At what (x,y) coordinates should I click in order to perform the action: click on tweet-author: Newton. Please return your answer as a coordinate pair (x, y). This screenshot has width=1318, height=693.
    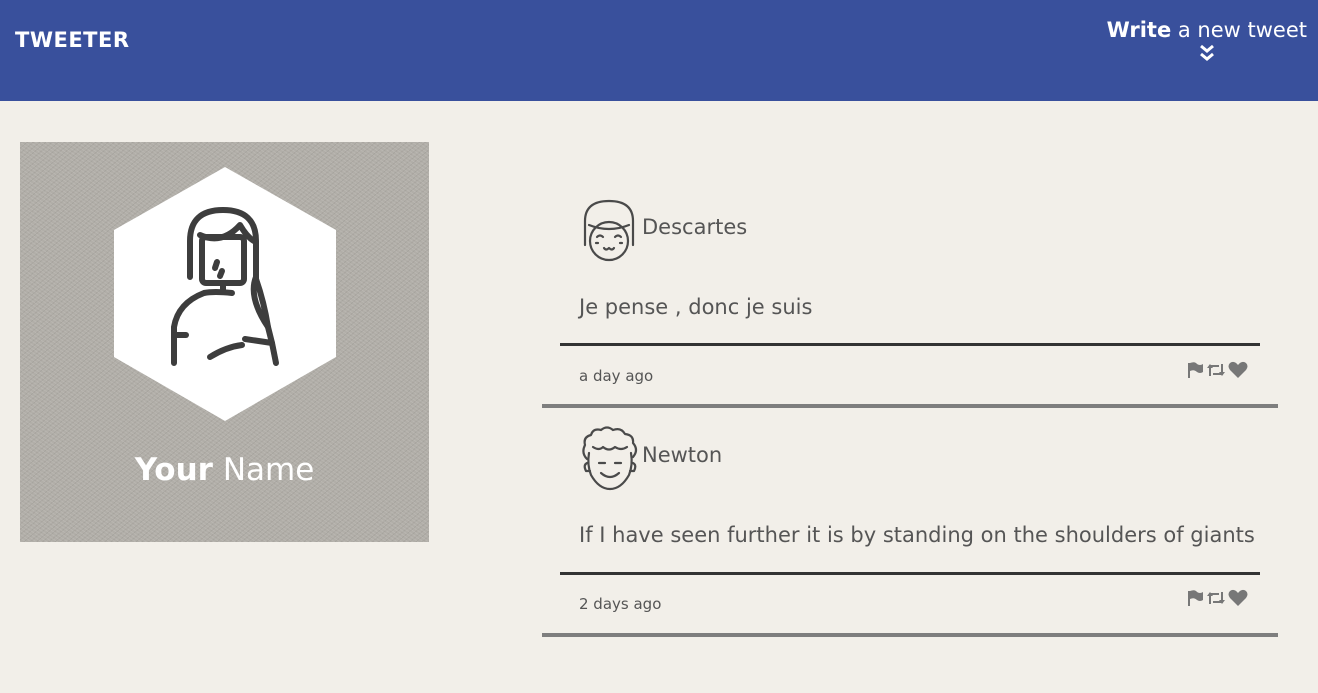
    Looking at the image, I should click on (682, 455).